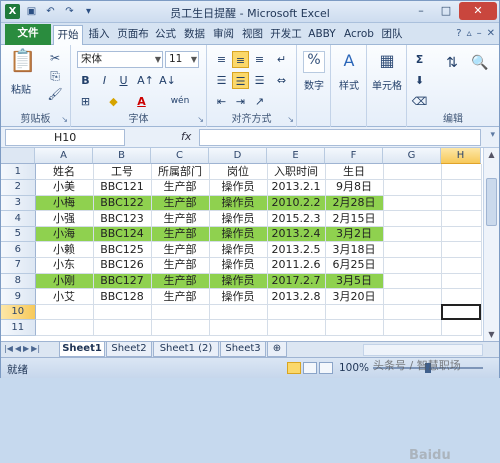 This screenshot has width=500, height=463. What do you see at coordinates (99, 35) in the screenshot?
I see `tab-insert: 插入` at bounding box center [99, 35].